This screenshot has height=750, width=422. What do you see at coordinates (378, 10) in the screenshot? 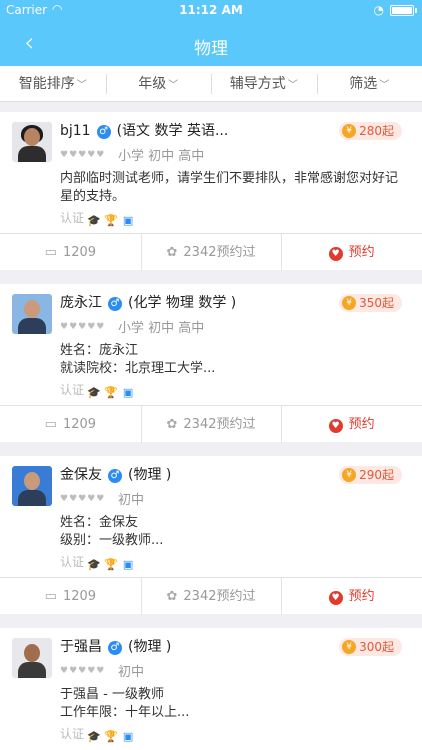
I see `orientation-lock-icon: ◔` at bounding box center [378, 10].